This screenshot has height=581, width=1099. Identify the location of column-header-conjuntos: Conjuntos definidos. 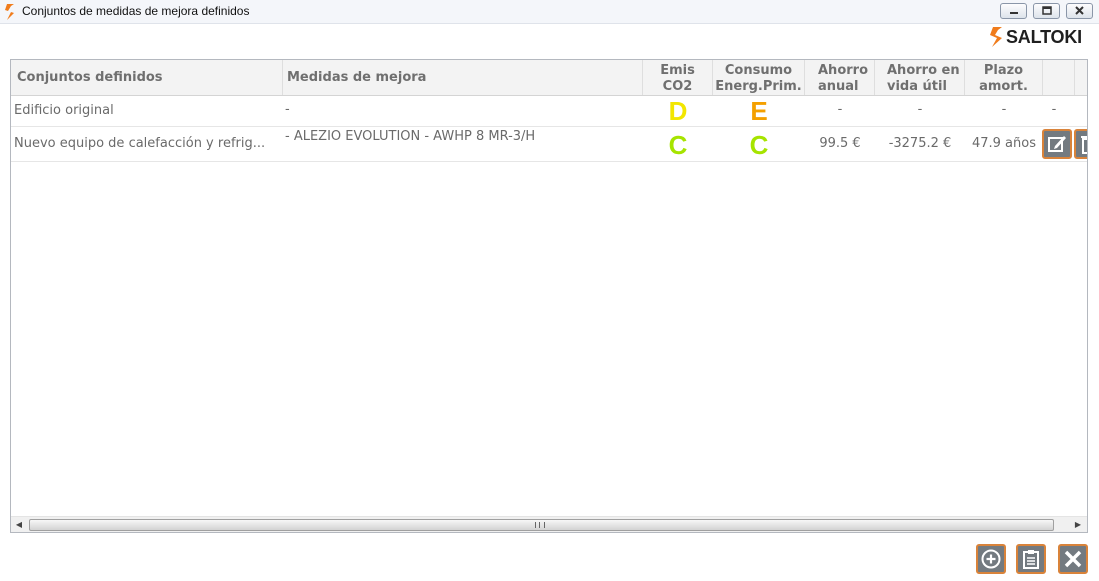
(147, 77).